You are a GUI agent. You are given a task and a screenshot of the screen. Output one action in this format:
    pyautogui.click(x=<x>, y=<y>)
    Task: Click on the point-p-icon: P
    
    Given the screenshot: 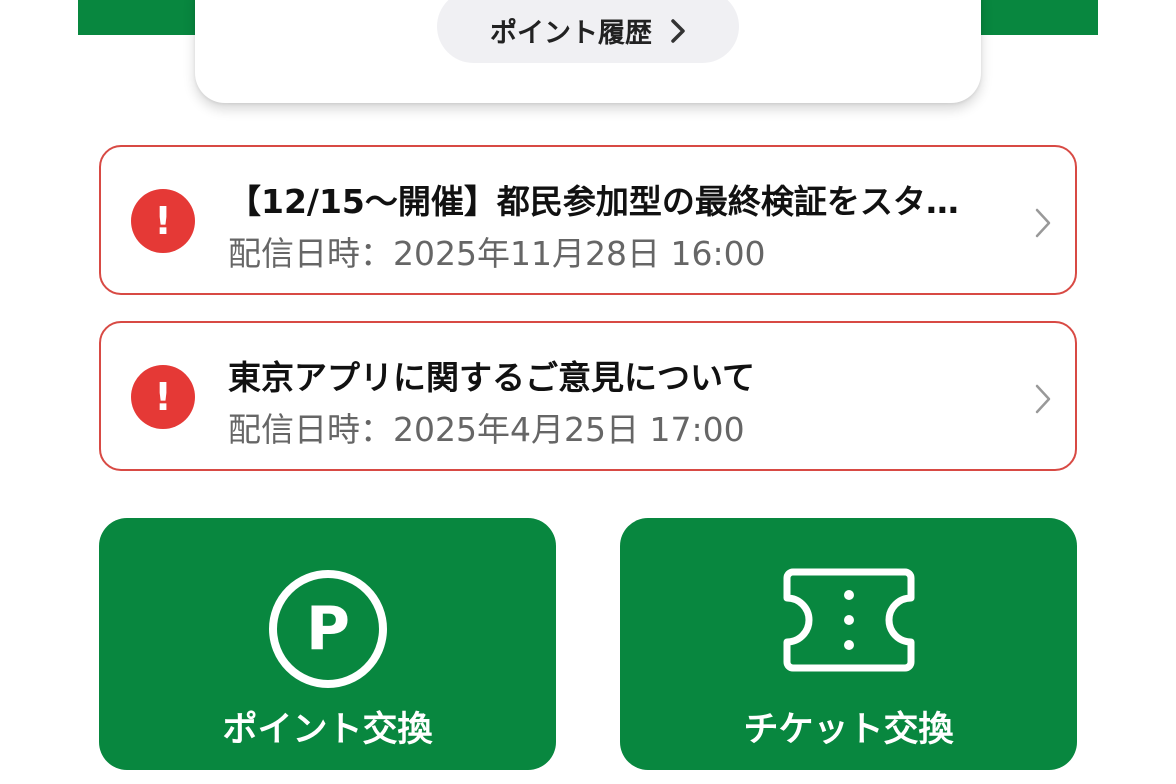 What is the action you would take?
    pyautogui.click(x=327, y=629)
    